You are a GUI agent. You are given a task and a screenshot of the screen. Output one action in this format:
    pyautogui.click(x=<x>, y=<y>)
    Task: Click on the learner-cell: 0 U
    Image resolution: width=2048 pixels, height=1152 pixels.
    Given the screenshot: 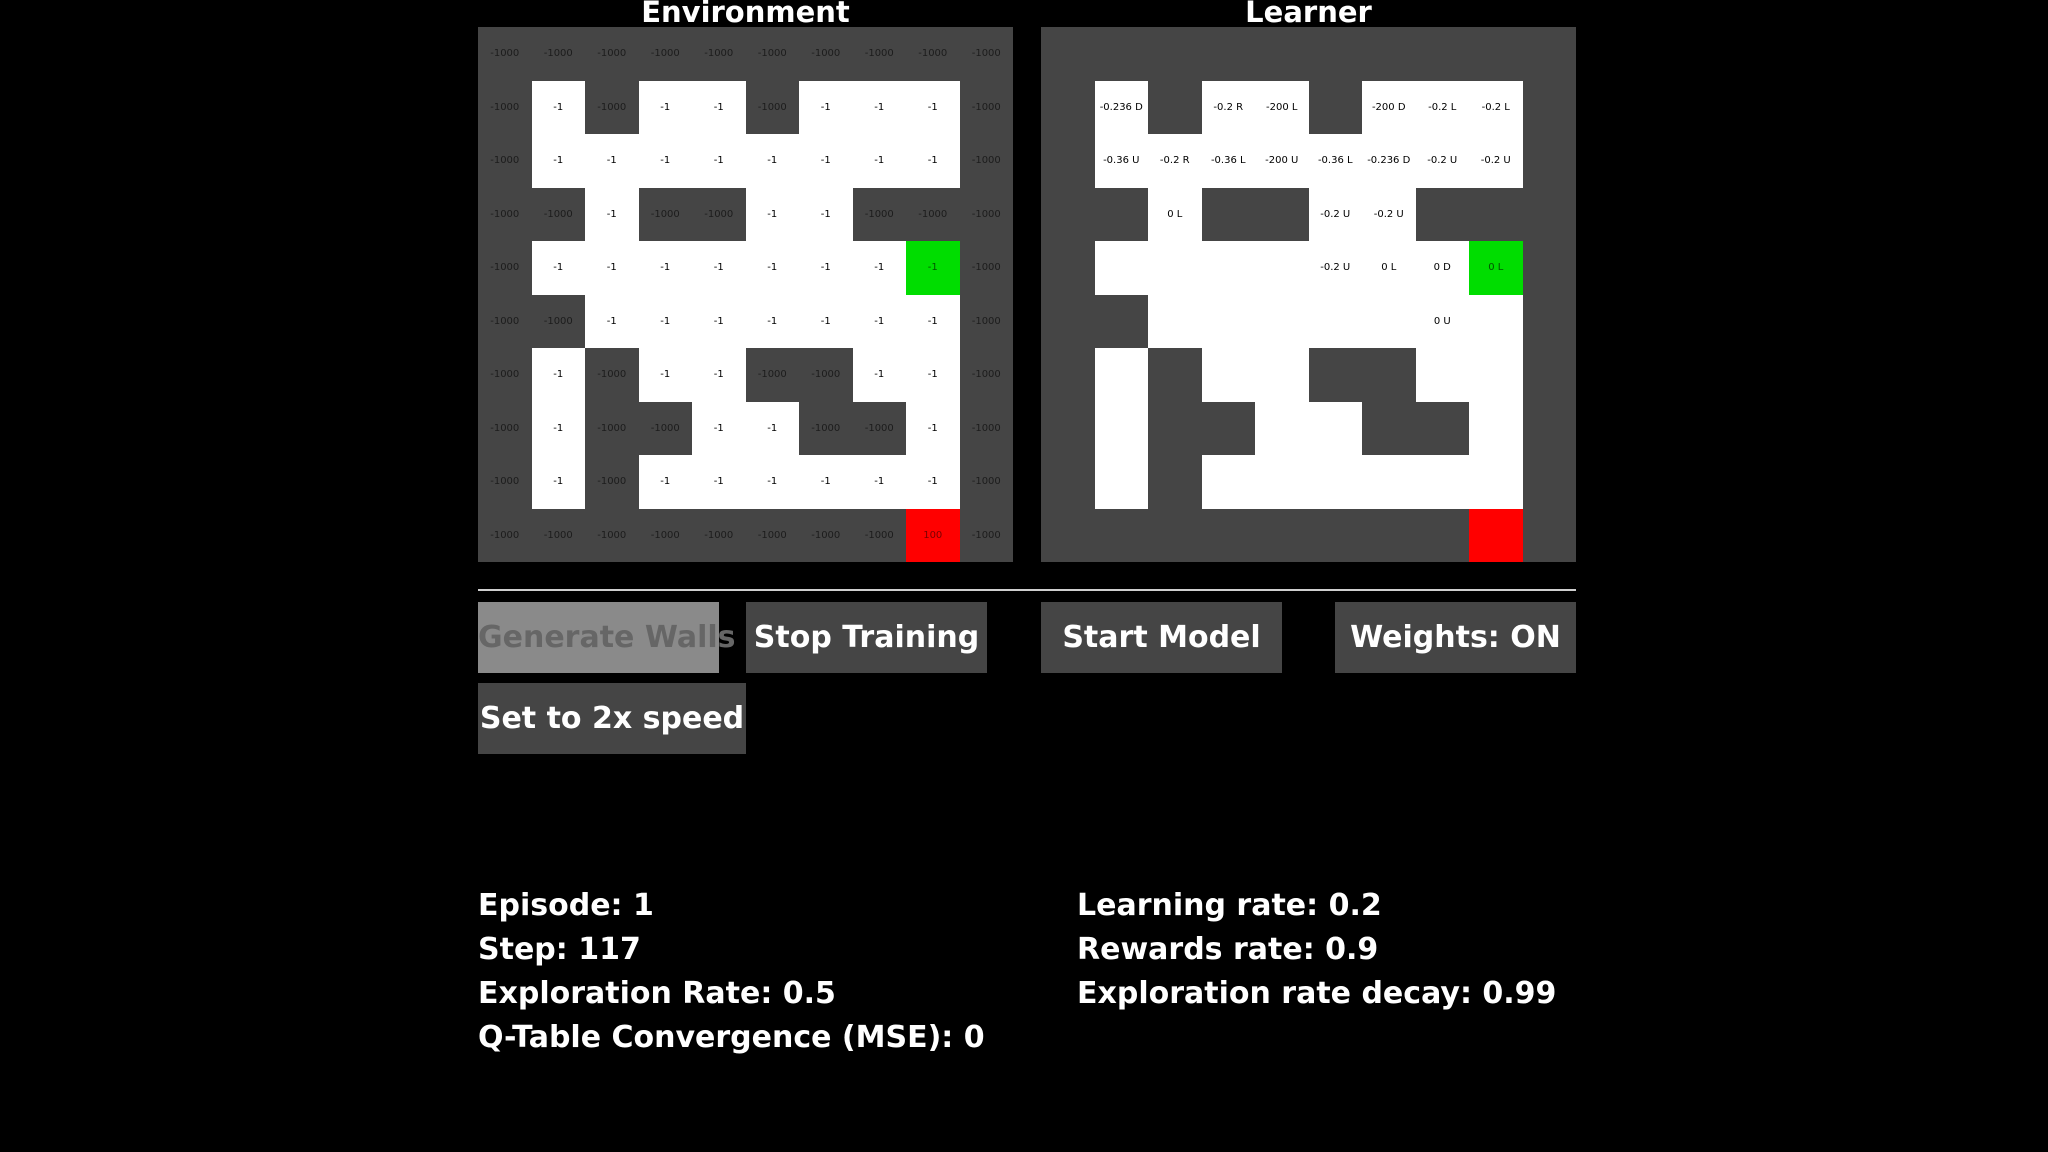 What is the action you would take?
    pyautogui.click(x=1442, y=321)
    